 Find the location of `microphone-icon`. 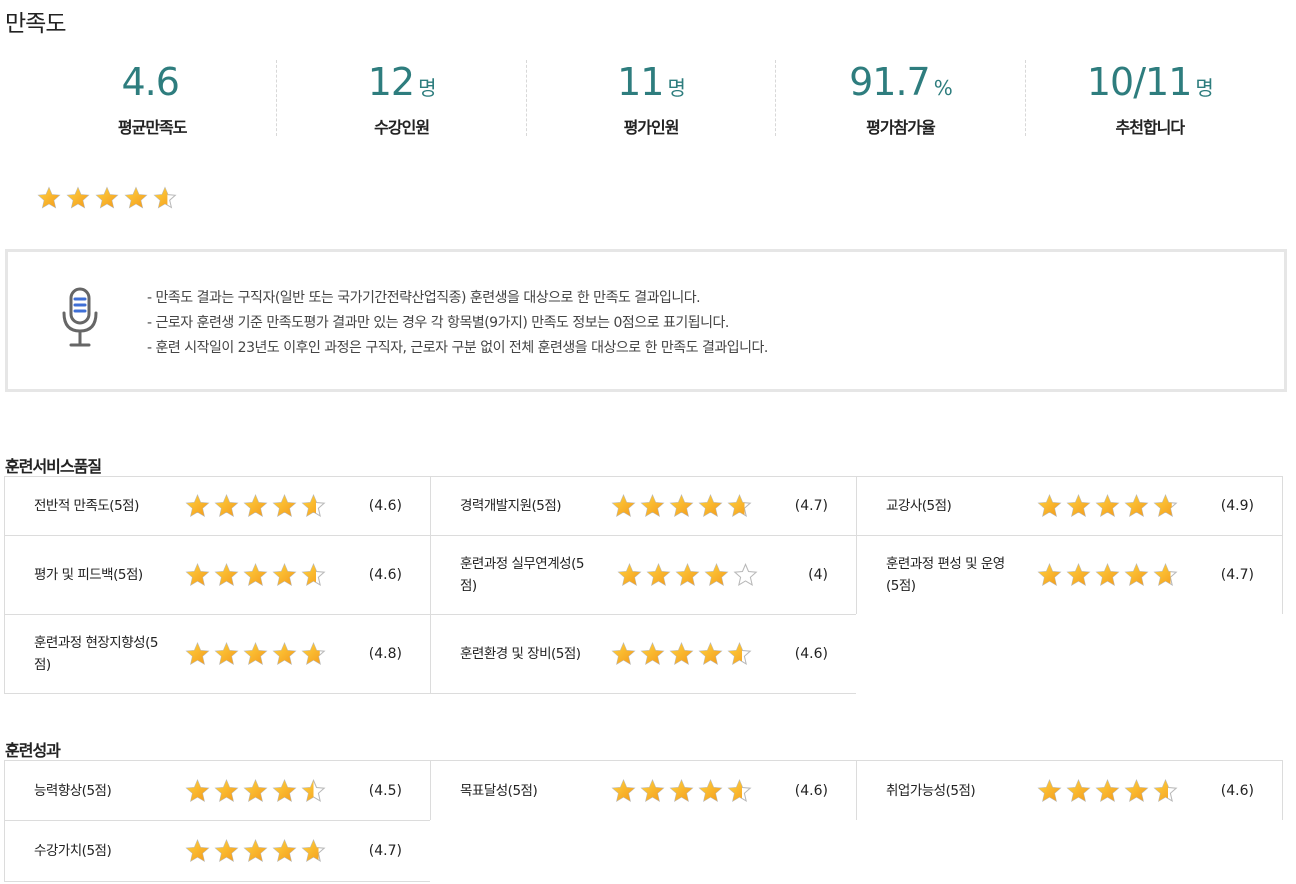

microphone-icon is located at coordinates (80, 318).